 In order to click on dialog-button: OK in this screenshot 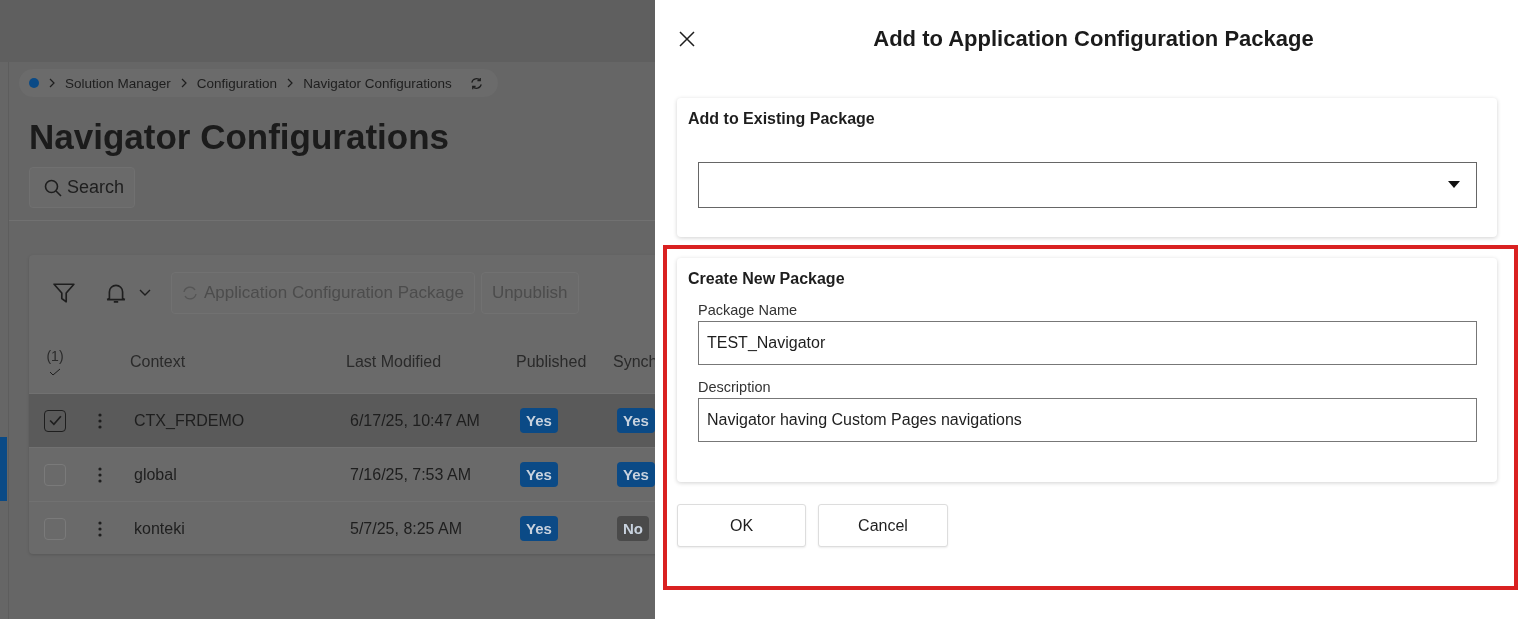, I will do `click(741, 525)`.